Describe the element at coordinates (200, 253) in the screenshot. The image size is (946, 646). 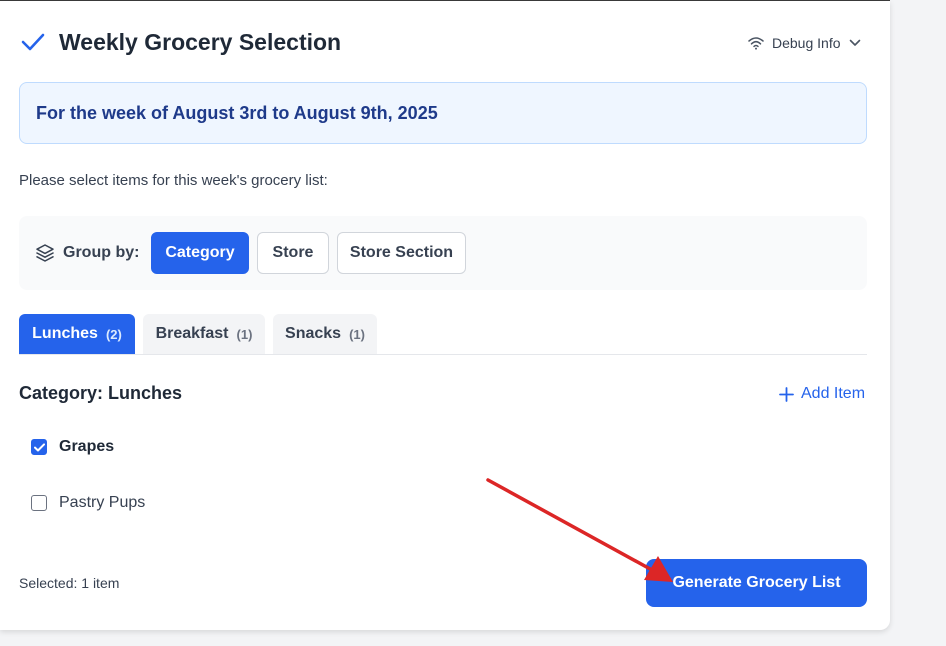
I see `group-by-category-button: Category` at that location.